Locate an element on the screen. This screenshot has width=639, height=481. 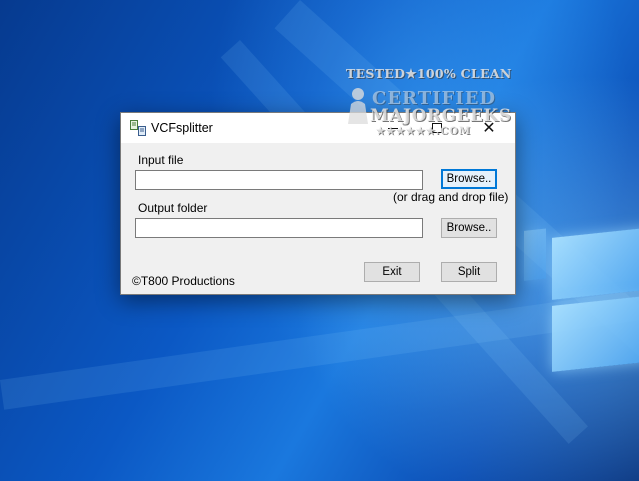
window-title: VCFsplitter is located at coordinates (182, 128).